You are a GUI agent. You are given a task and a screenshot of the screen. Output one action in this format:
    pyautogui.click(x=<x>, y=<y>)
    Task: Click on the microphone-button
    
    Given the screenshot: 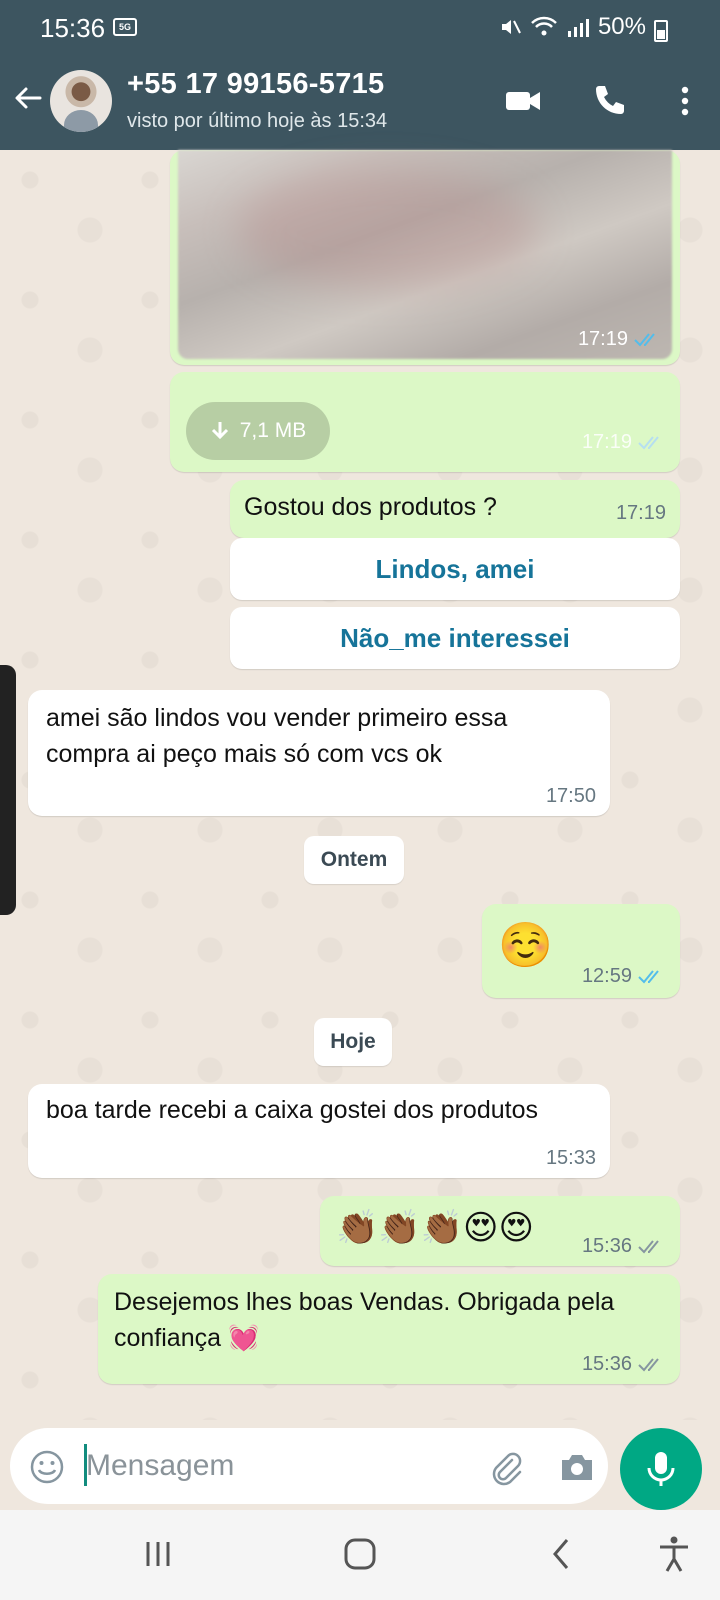 What is the action you would take?
    pyautogui.click(x=661, y=1469)
    